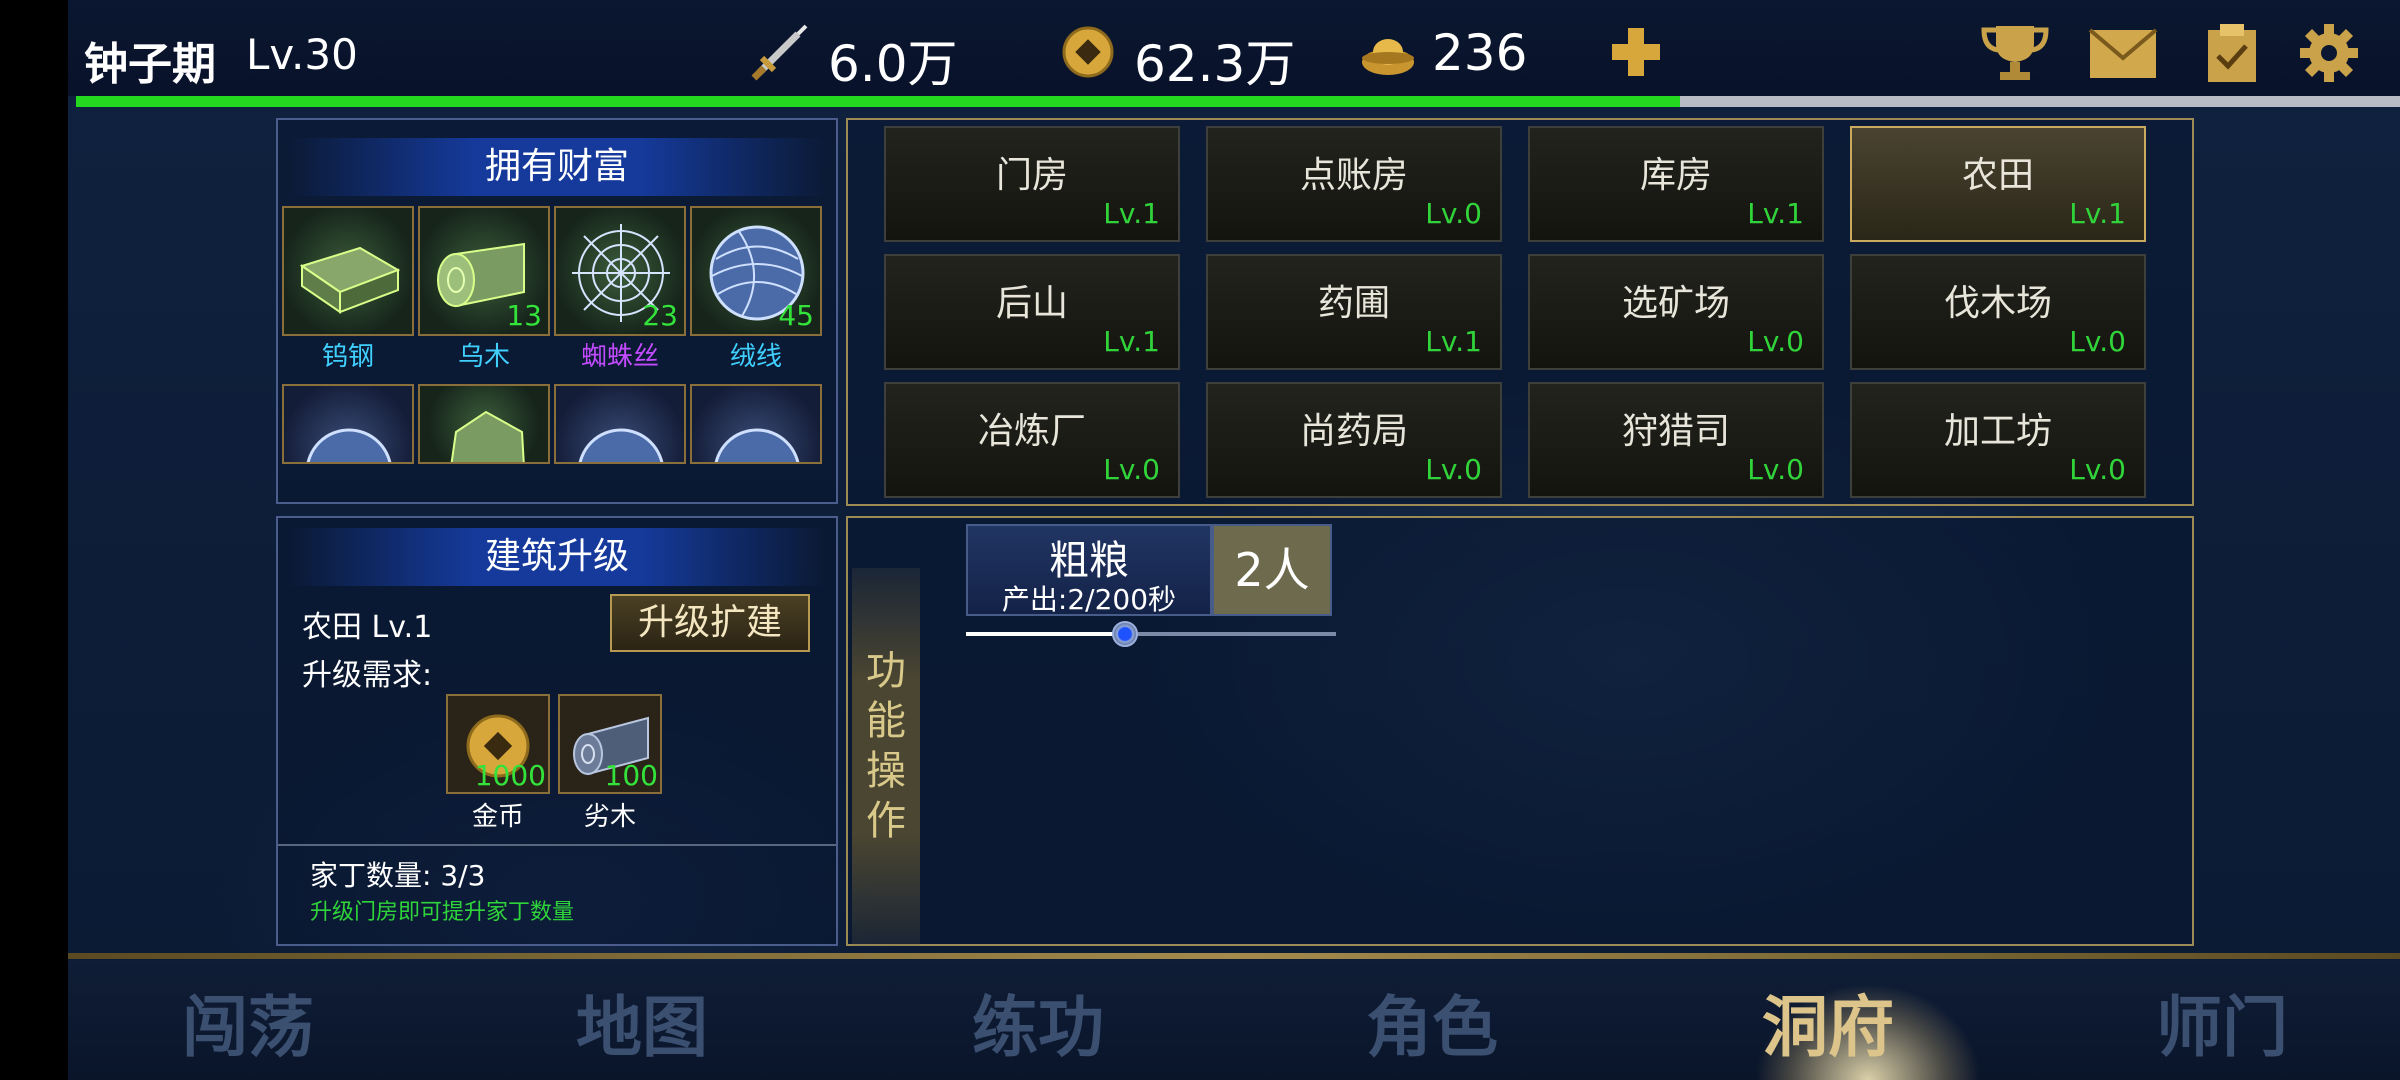  What do you see at coordinates (886, 821) in the screenshot?
I see `tab-char: 作` at bounding box center [886, 821].